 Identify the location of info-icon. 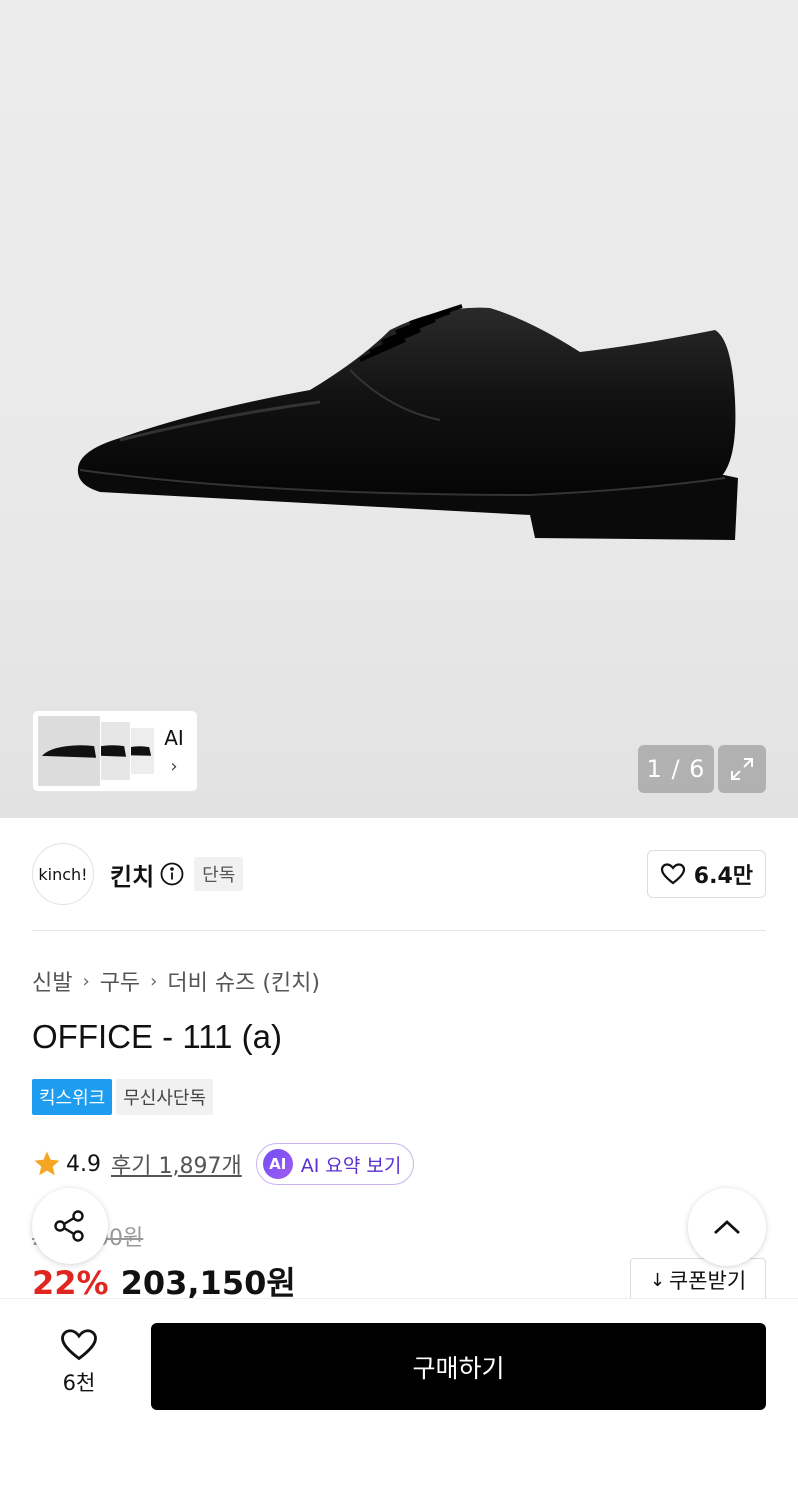
(172, 874).